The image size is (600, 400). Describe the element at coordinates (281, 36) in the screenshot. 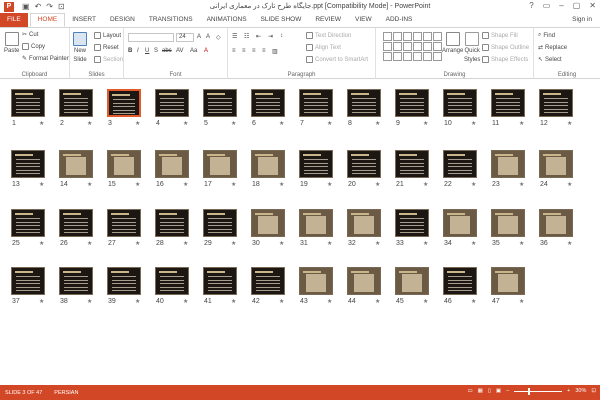

I see `line-spacing-icon: ↕` at that location.